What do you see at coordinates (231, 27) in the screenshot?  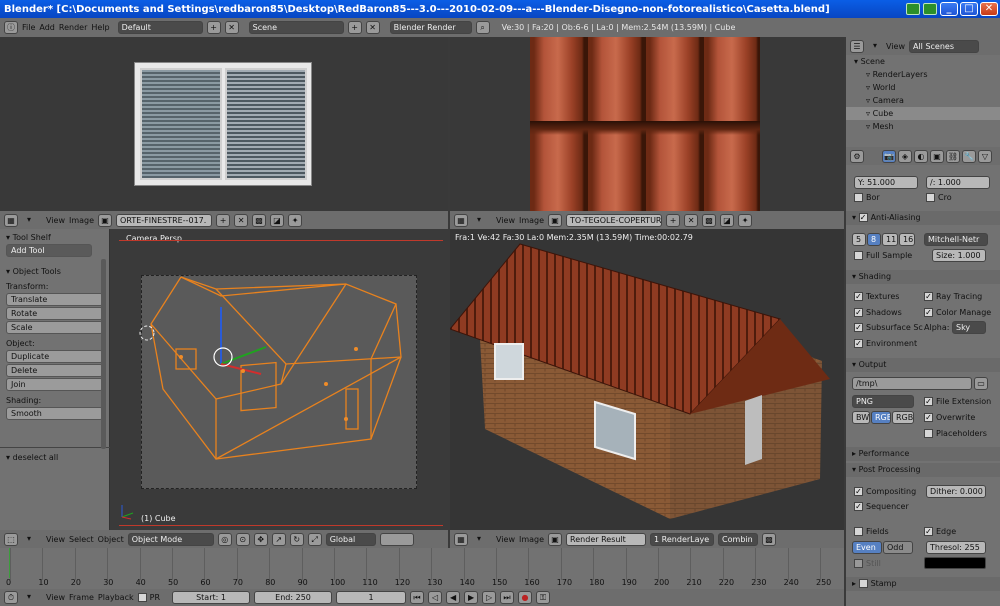 I see `delete-screen-icon: ✕` at bounding box center [231, 27].